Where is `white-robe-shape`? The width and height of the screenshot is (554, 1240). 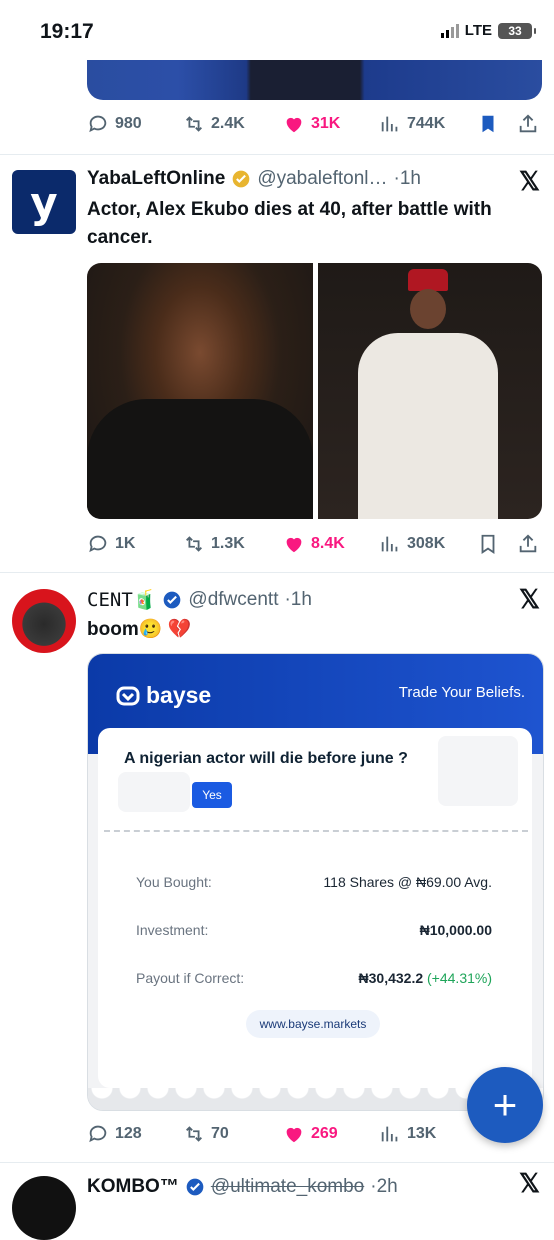 white-robe-shape is located at coordinates (428, 426).